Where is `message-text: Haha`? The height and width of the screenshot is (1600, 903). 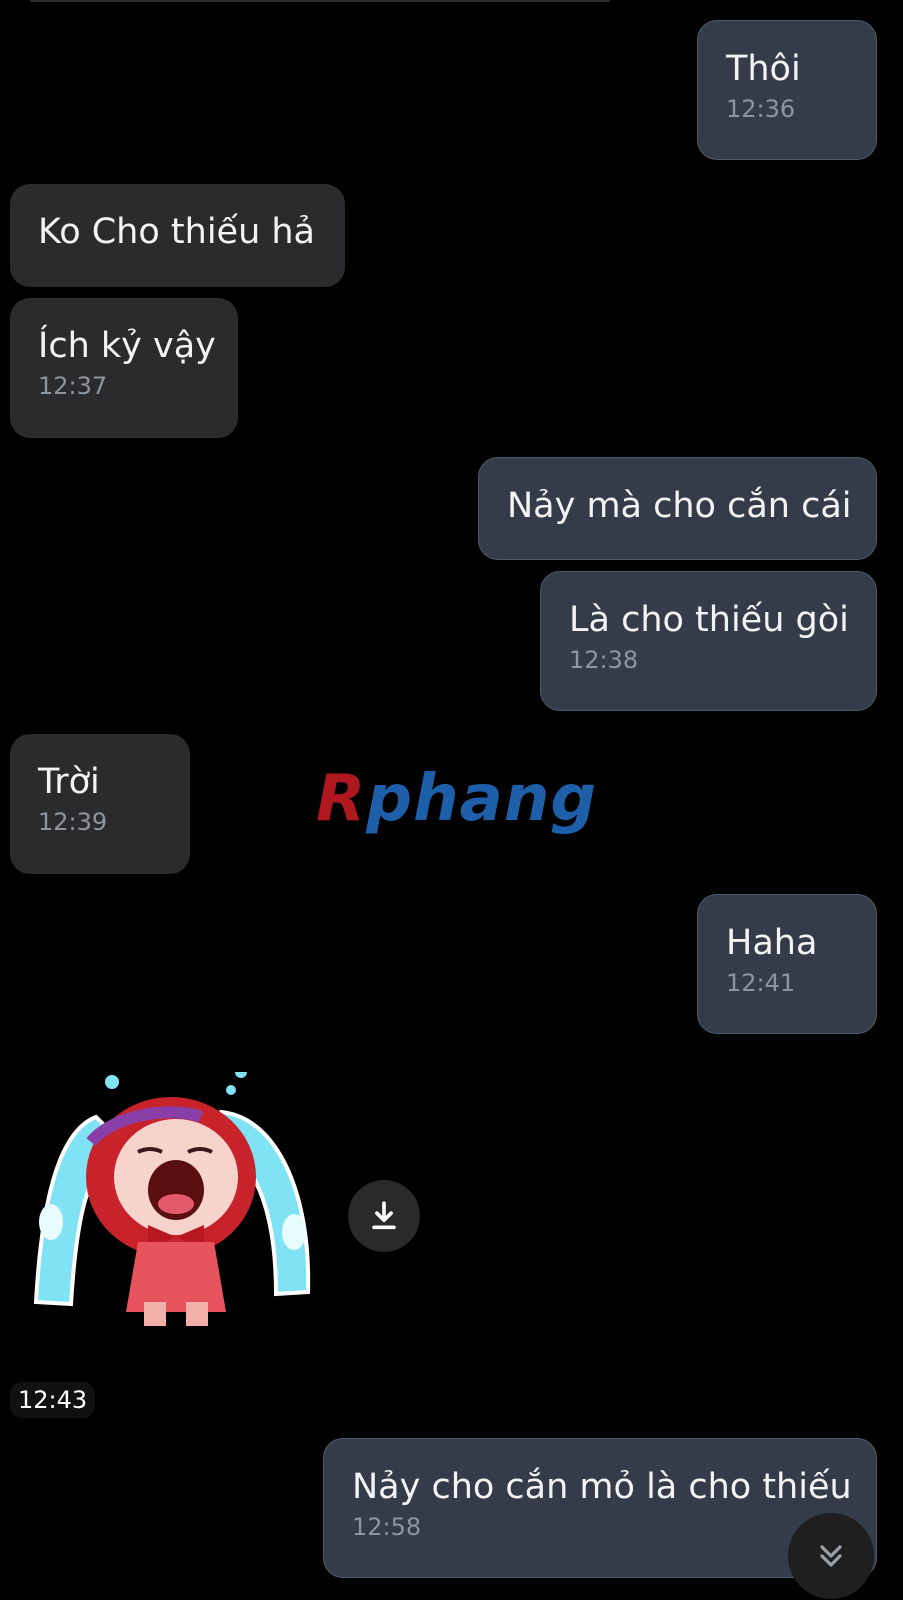
message-text: Haha is located at coordinates (772, 943).